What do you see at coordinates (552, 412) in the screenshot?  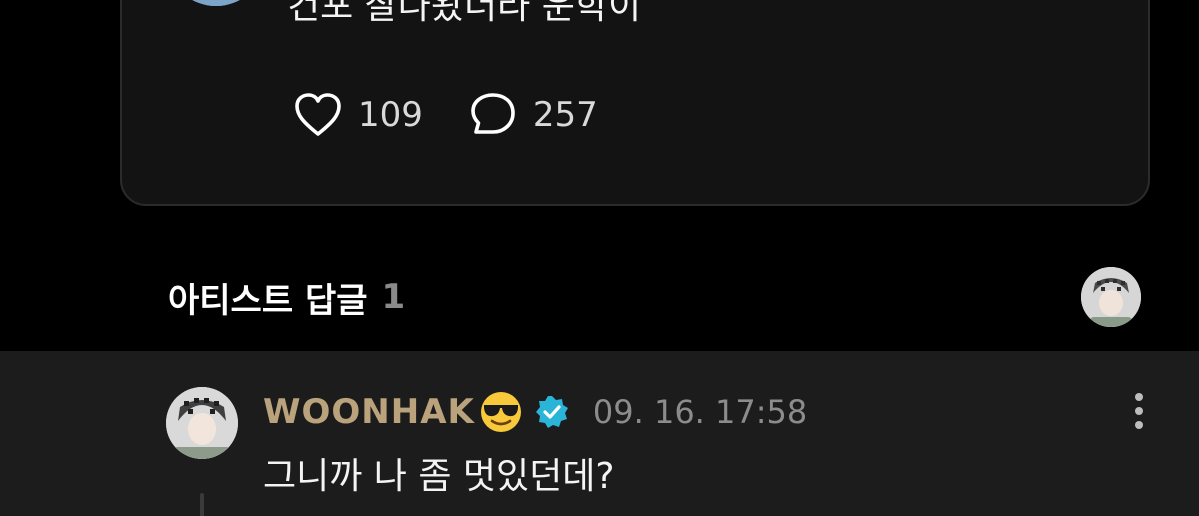 I see `verified-badge-icon` at bounding box center [552, 412].